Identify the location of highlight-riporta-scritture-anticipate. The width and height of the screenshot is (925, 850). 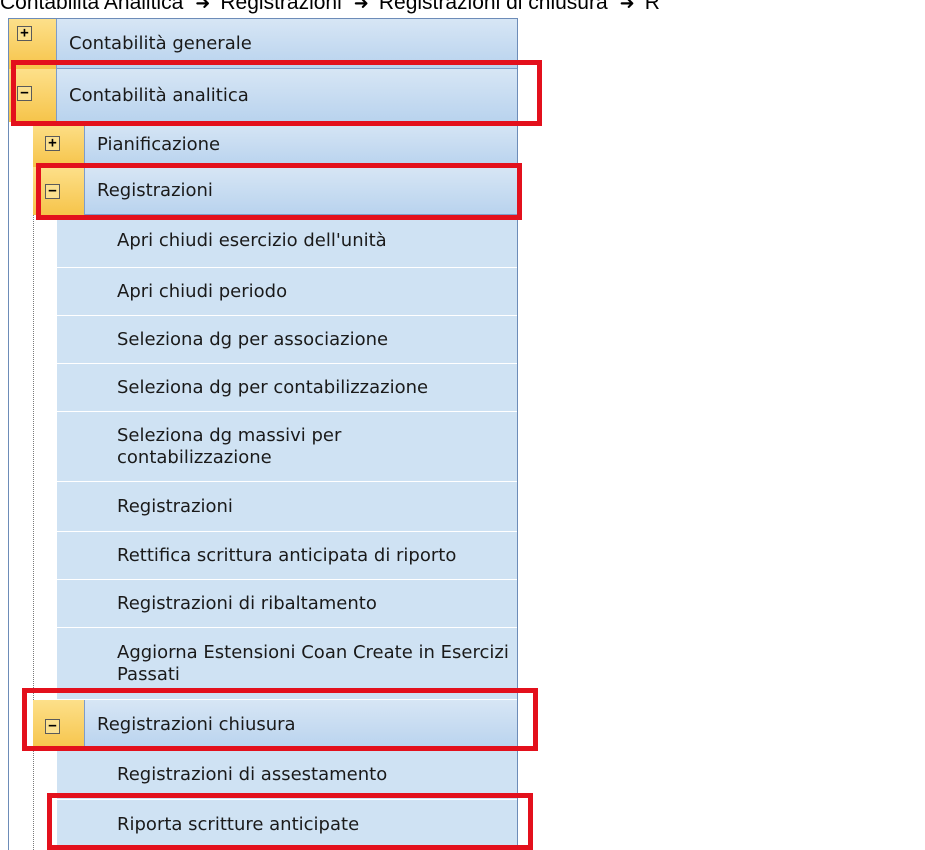
(290, 821).